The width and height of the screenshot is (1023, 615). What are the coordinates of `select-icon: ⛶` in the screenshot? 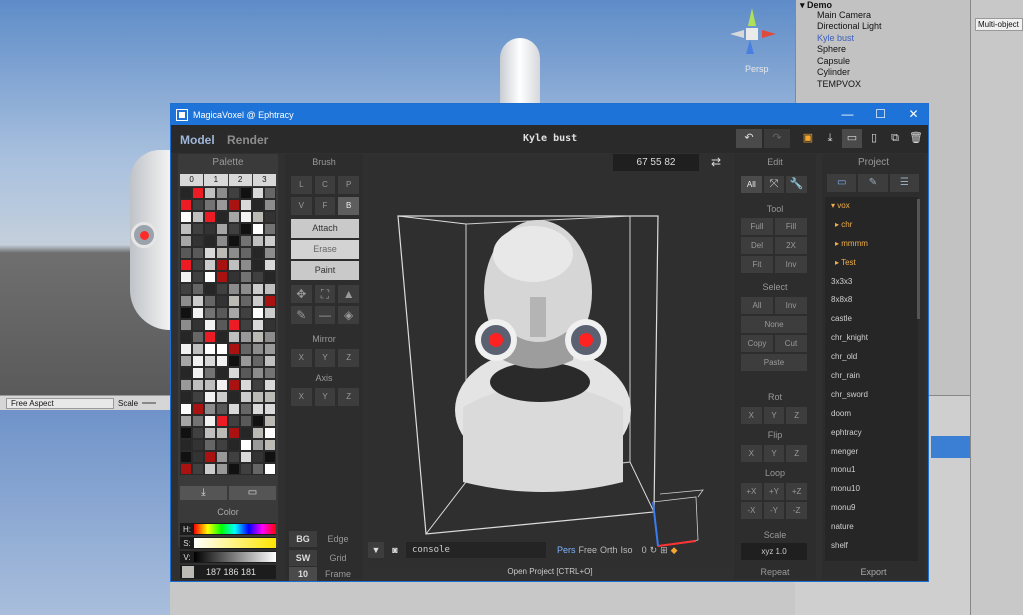 It's located at (325, 294).